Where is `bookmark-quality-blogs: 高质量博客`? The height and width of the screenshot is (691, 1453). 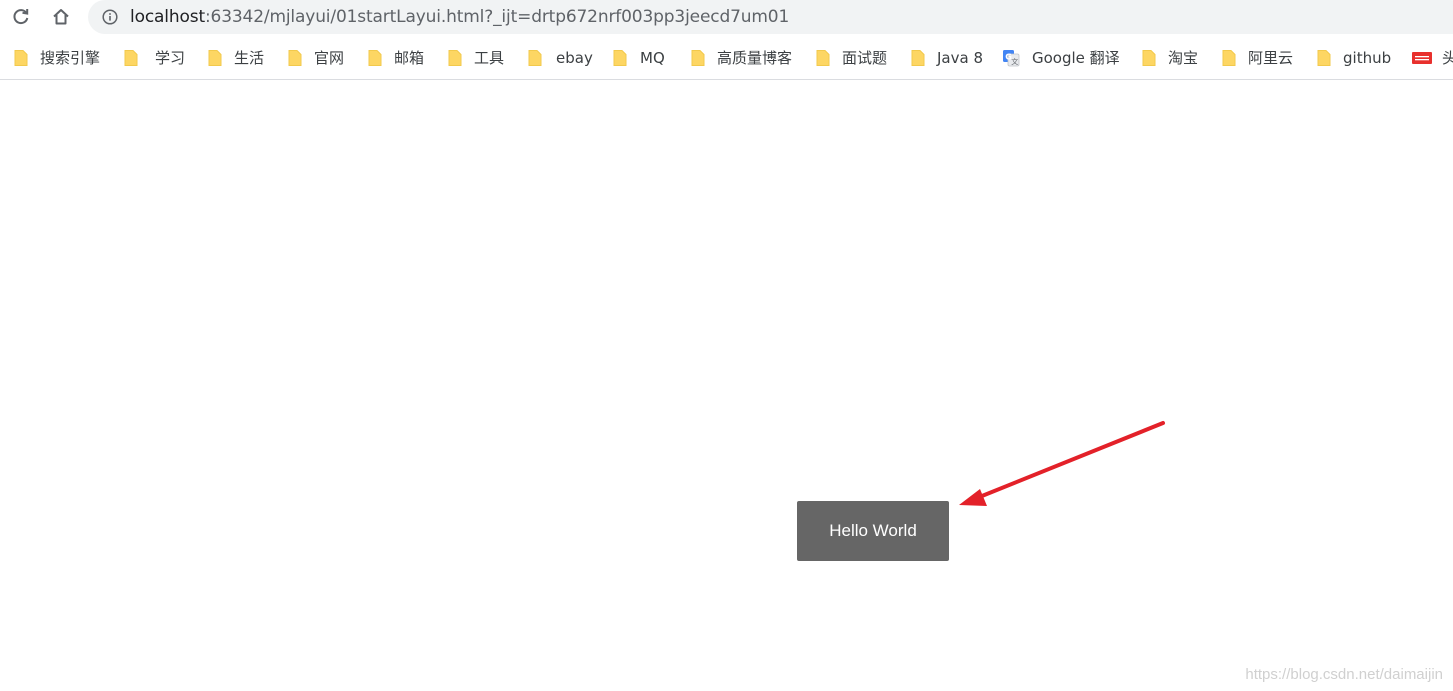 bookmark-quality-blogs: 高质量博客 is located at coordinates (741, 58).